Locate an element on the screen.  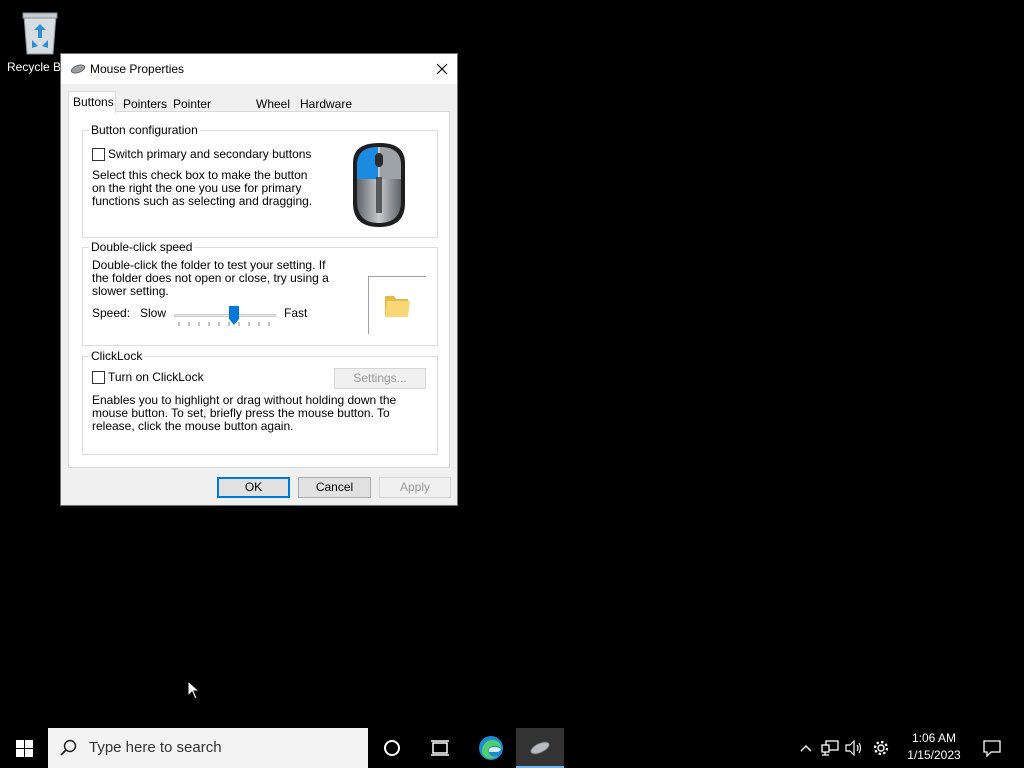
speed-label: Speed: is located at coordinates (111, 313).